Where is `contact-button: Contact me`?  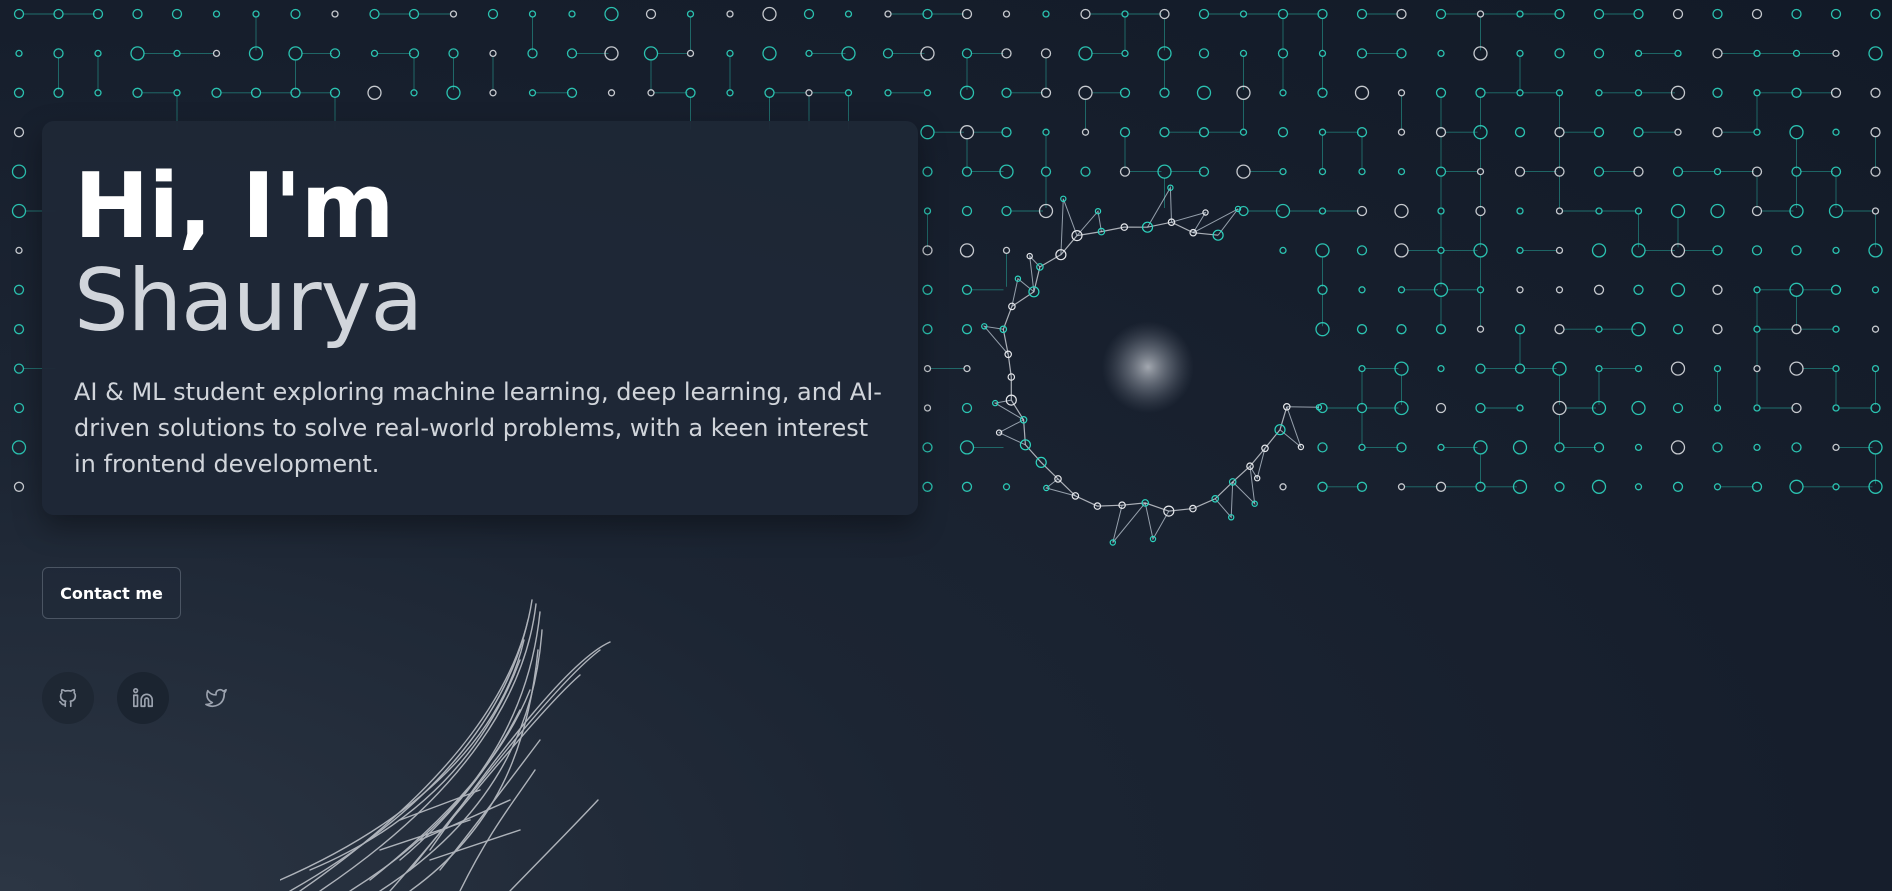 contact-button: Contact me is located at coordinates (111, 593).